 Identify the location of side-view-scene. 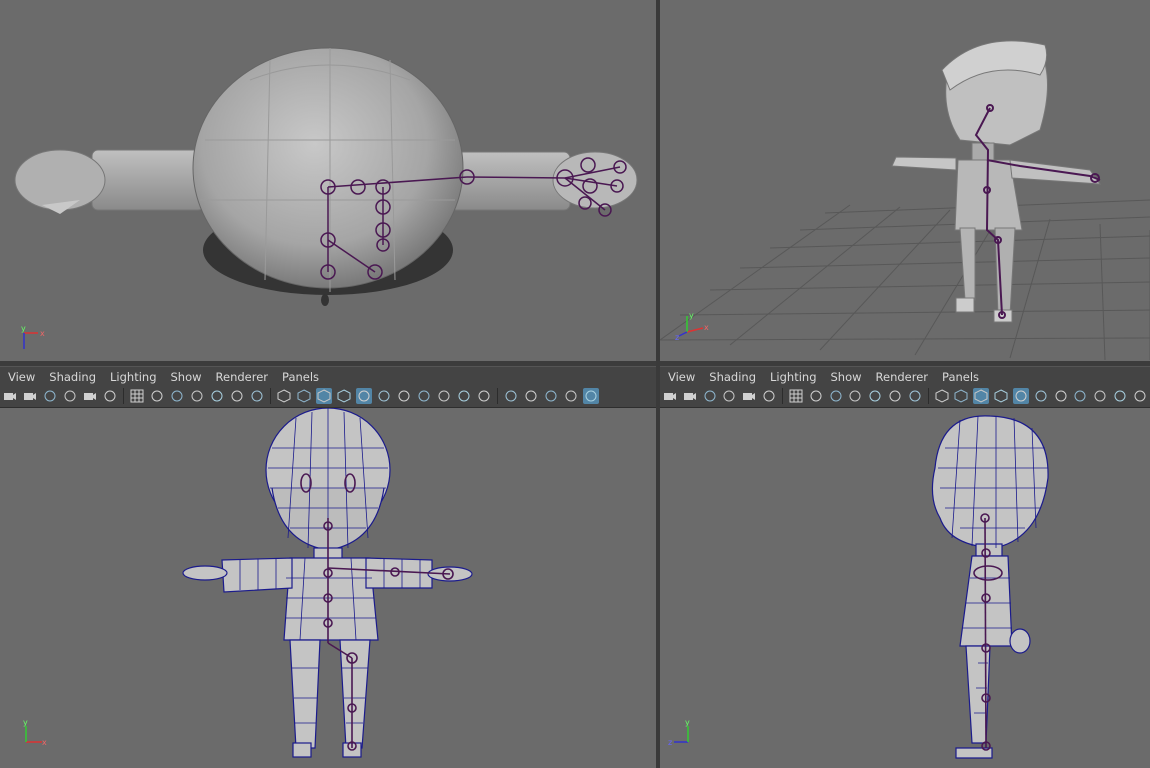
(990, 587).